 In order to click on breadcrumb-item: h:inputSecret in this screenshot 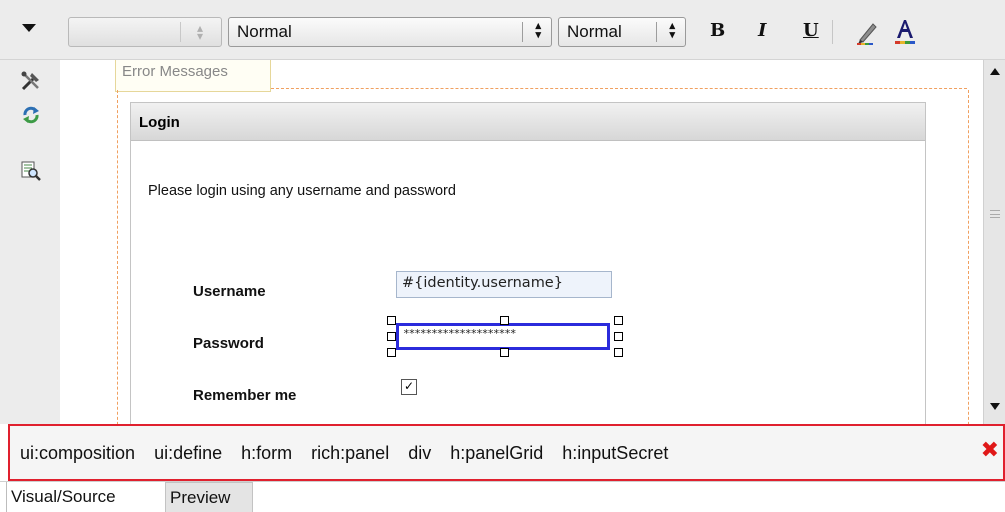, I will do `click(615, 453)`.